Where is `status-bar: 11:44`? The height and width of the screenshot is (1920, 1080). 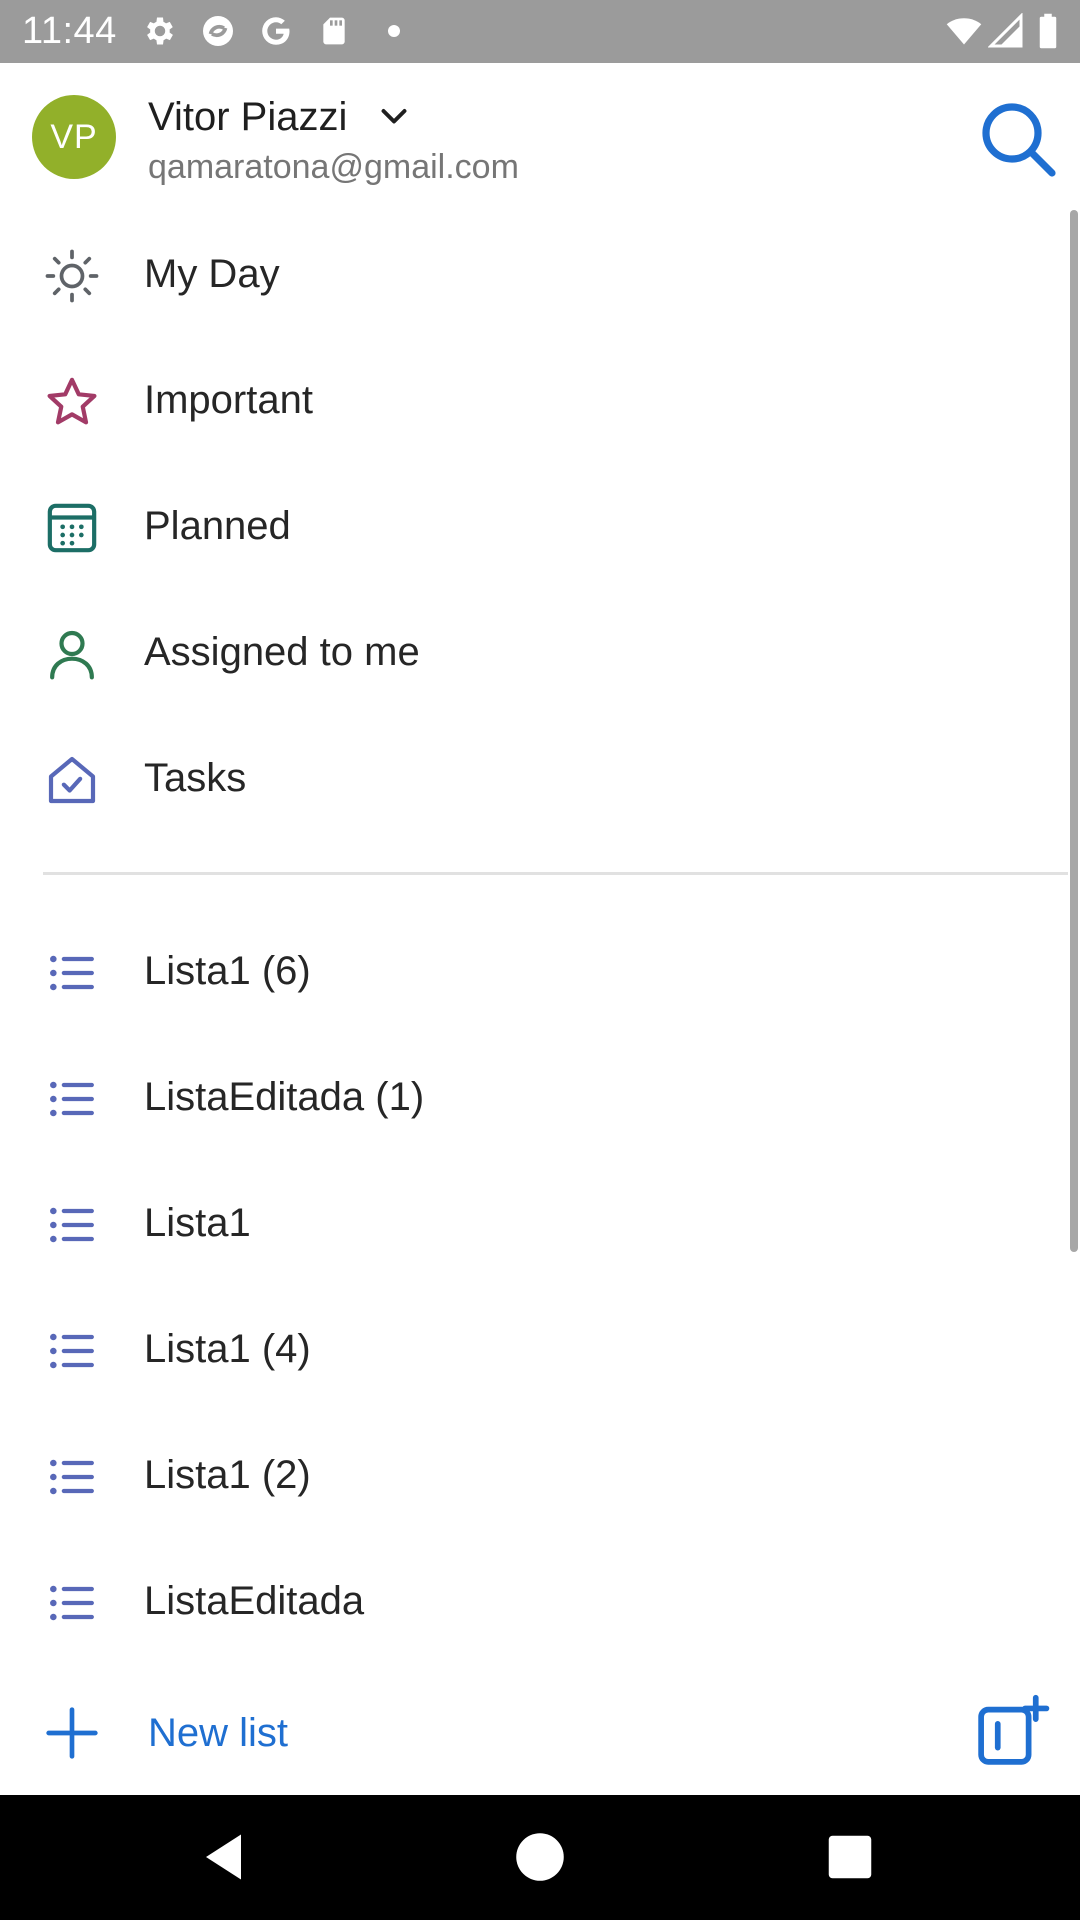 status-bar: 11:44 is located at coordinates (540, 31).